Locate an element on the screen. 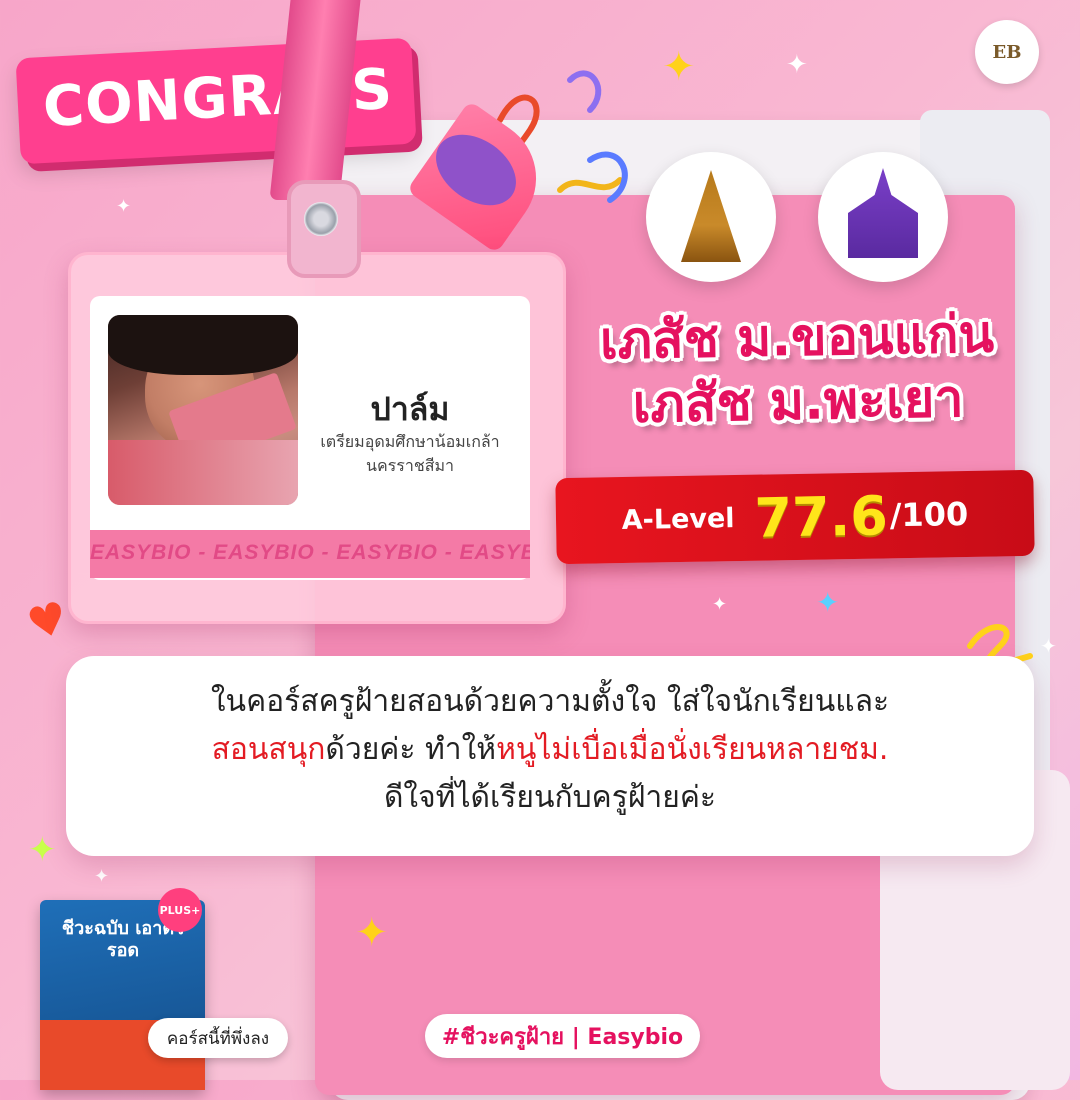  school-line-1: เตรียมอุดมศึกษาน้อมเกล้า is located at coordinates (410, 441).